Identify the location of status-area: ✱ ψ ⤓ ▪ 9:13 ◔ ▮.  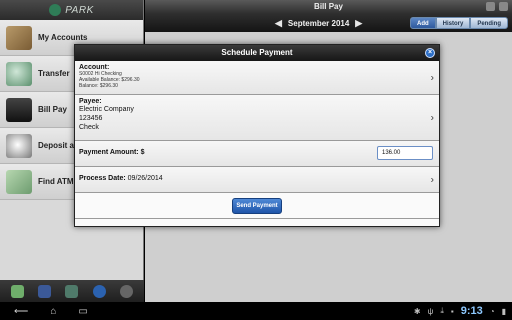
(460, 311).